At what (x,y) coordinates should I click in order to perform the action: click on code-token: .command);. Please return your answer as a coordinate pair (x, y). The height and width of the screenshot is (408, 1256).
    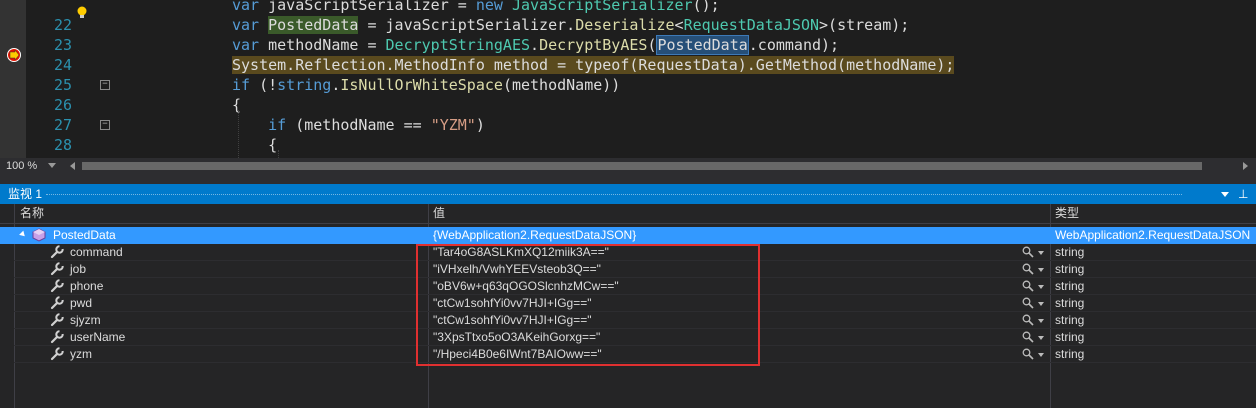
    Looking at the image, I should click on (794, 45).